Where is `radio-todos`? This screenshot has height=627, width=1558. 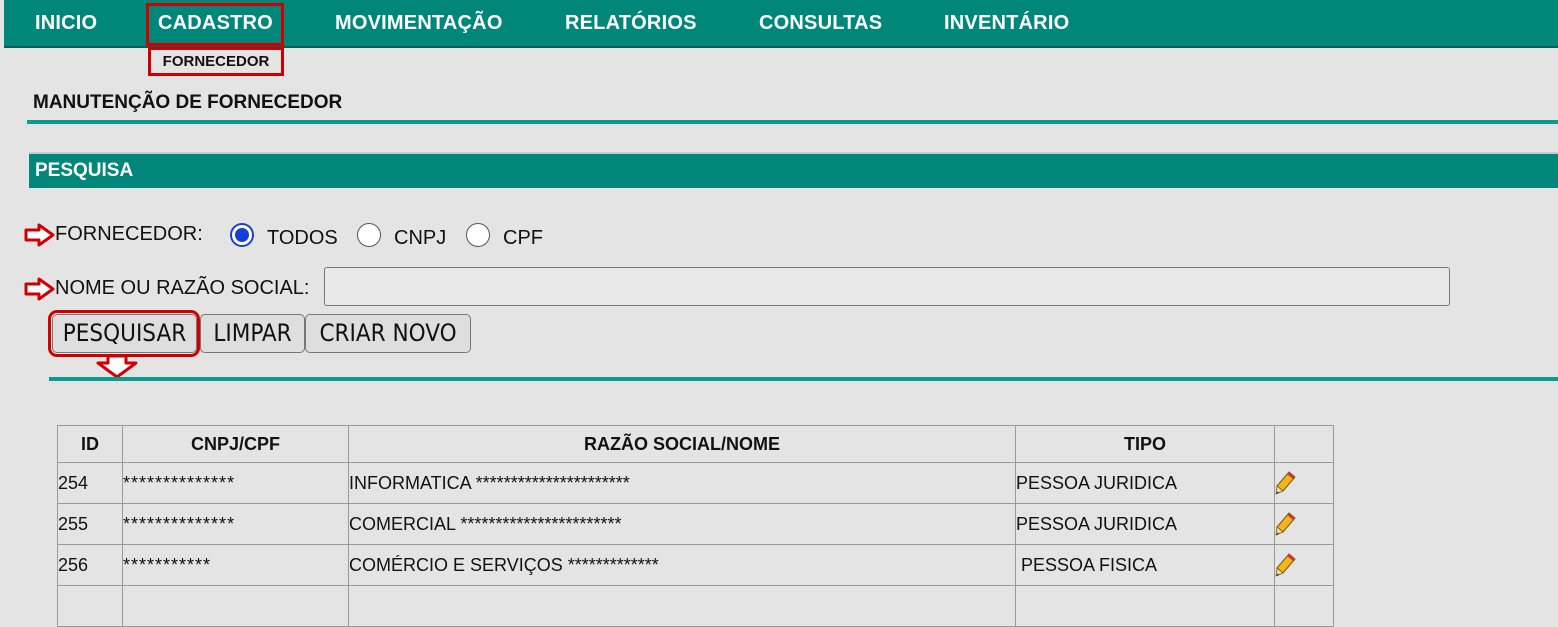 radio-todos is located at coordinates (242, 235).